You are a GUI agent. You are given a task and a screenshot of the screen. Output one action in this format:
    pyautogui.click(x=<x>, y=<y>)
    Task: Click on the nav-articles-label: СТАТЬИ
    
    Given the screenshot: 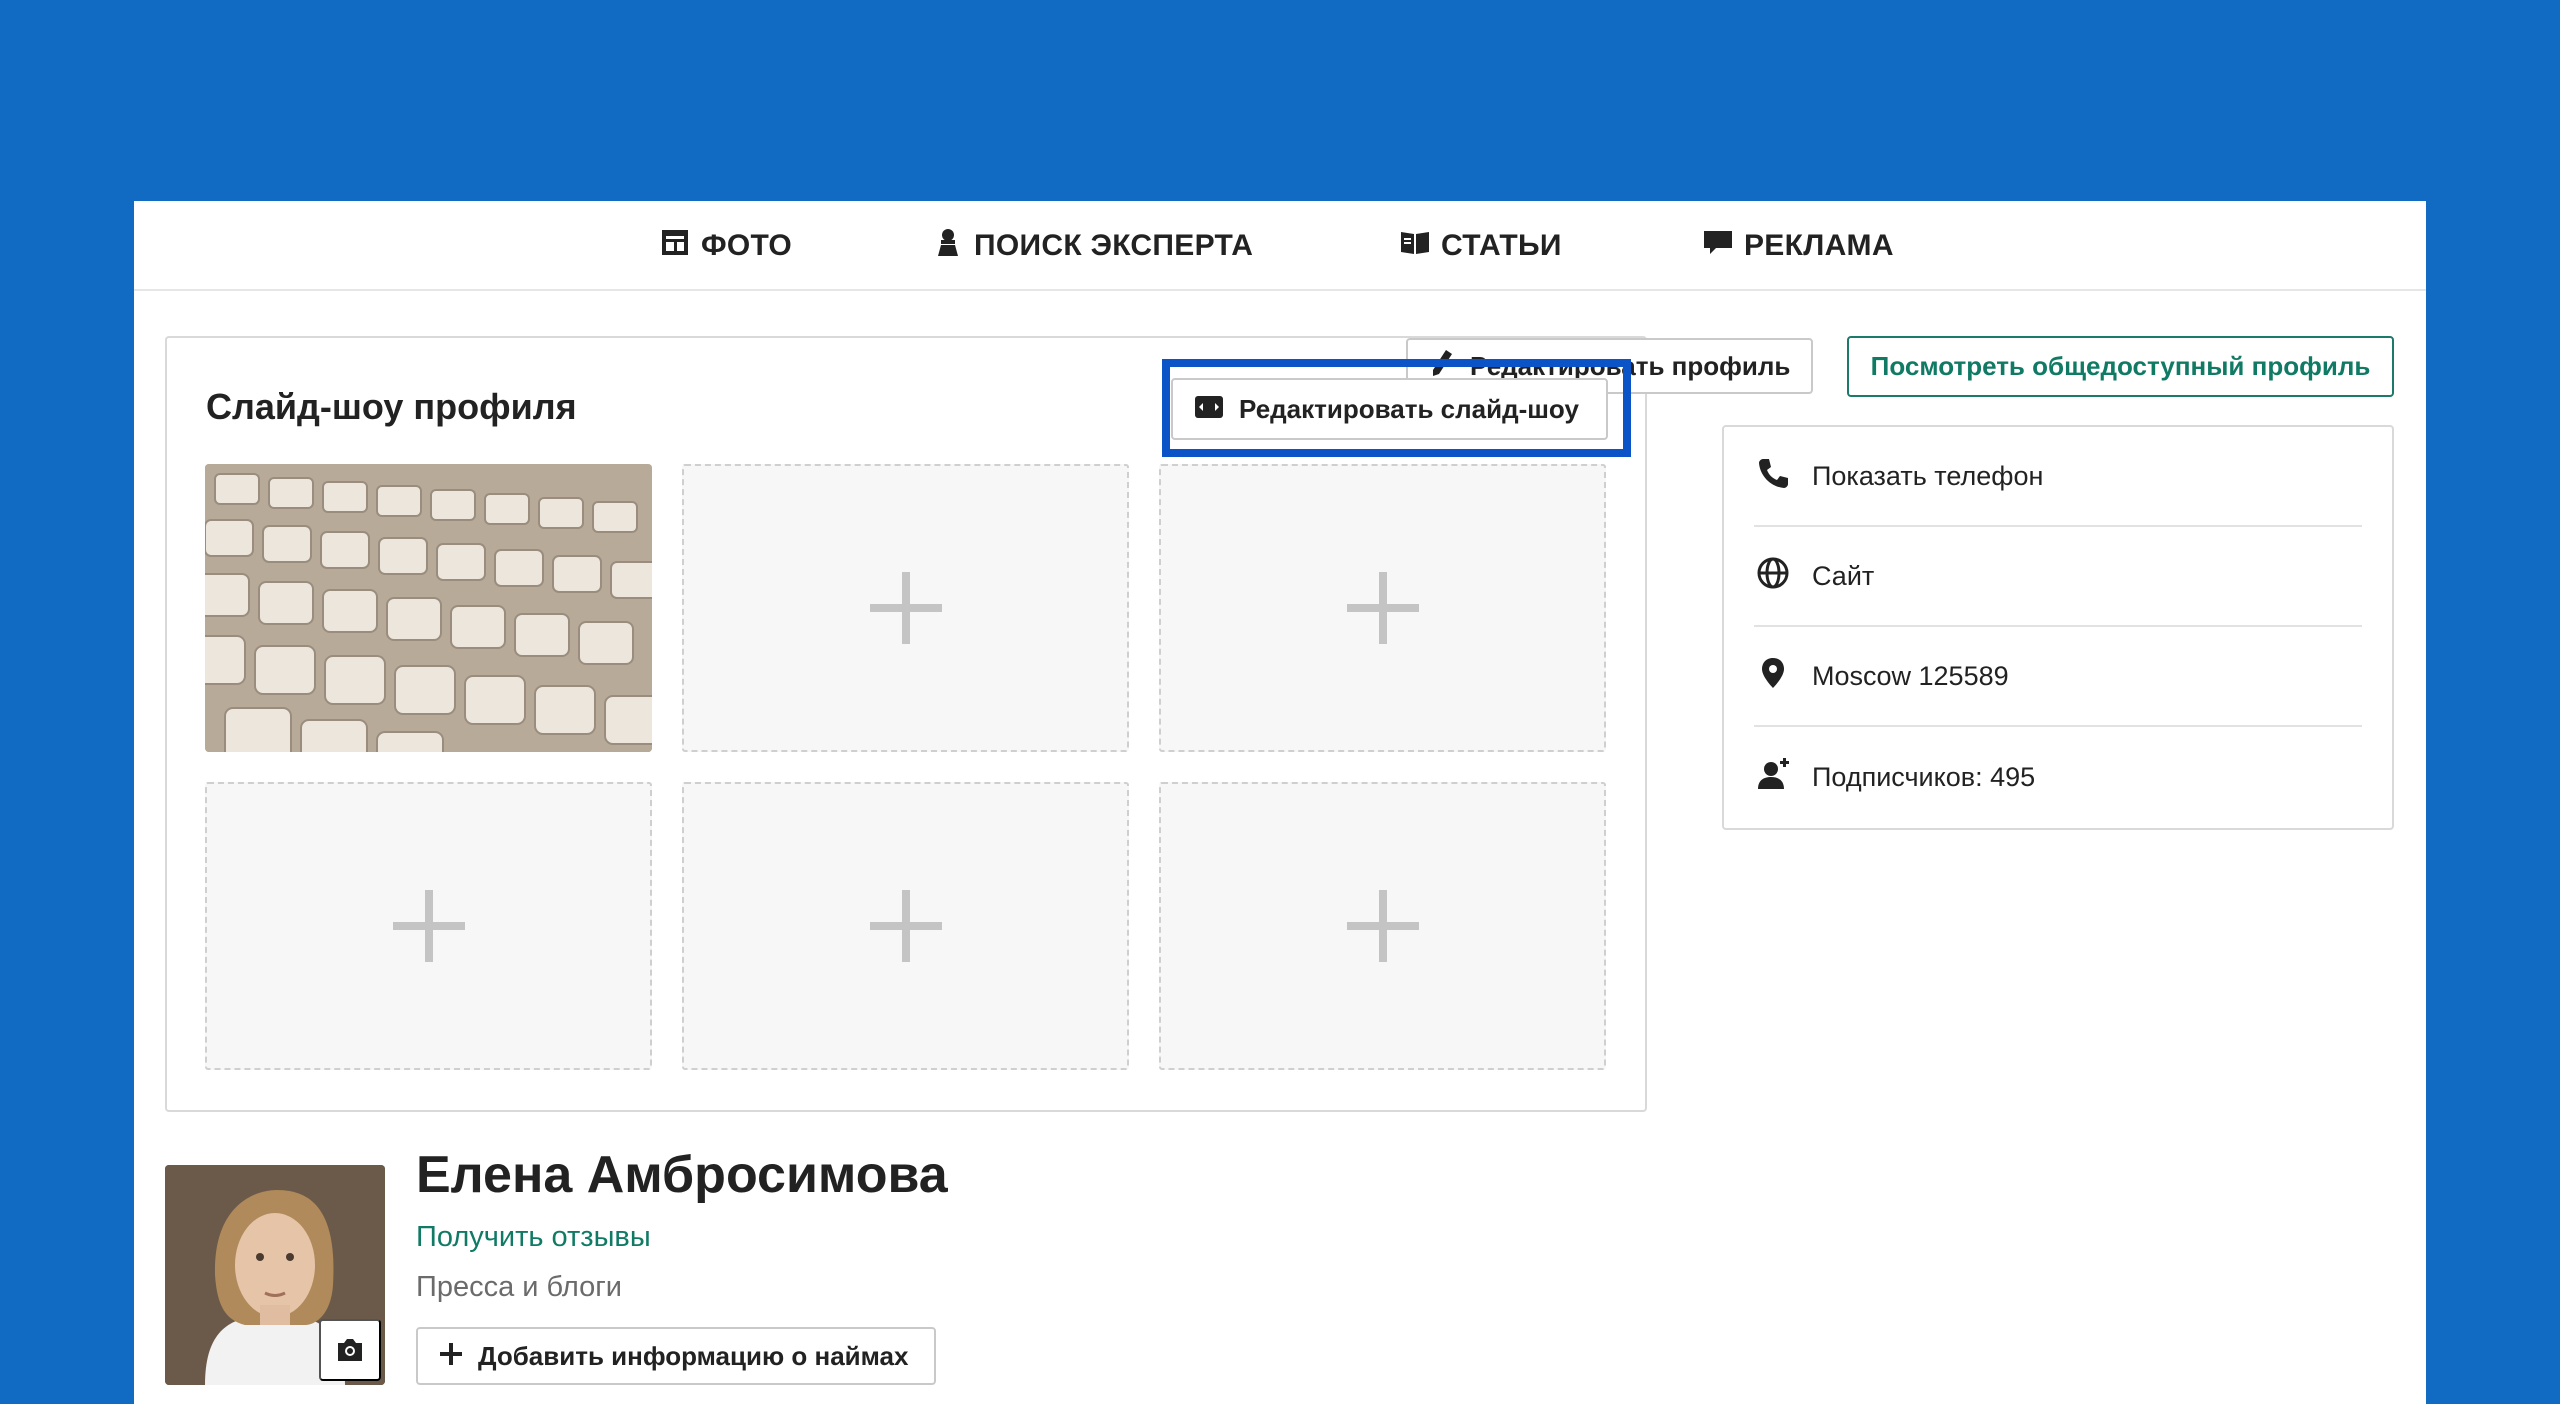 What is the action you would take?
    pyautogui.click(x=1501, y=245)
    